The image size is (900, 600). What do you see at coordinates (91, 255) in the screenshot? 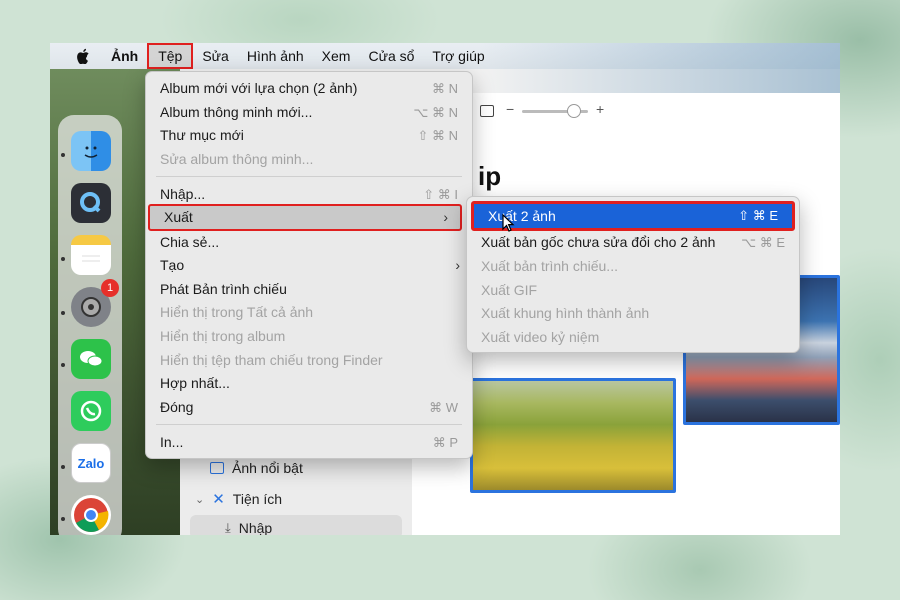
I see `notes-icon` at bounding box center [91, 255].